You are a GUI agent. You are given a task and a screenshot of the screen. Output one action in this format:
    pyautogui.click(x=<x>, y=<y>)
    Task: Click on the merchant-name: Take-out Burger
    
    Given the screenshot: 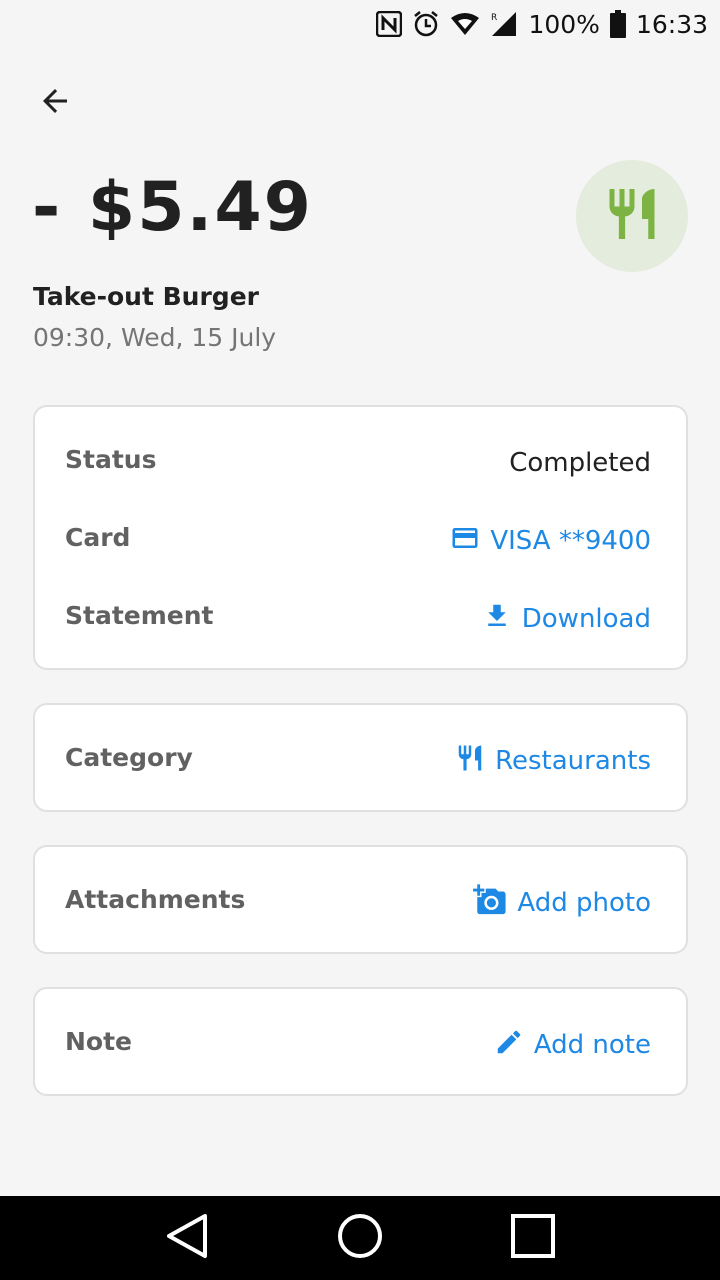 What is the action you would take?
    pyautogui.click(x=146, y=296)
    